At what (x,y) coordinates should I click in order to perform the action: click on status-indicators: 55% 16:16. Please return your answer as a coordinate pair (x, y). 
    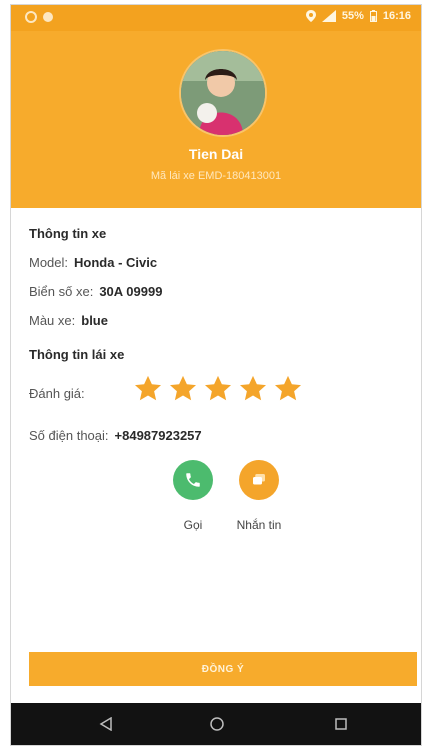
    Looking at the image, I should click on (358, 16).